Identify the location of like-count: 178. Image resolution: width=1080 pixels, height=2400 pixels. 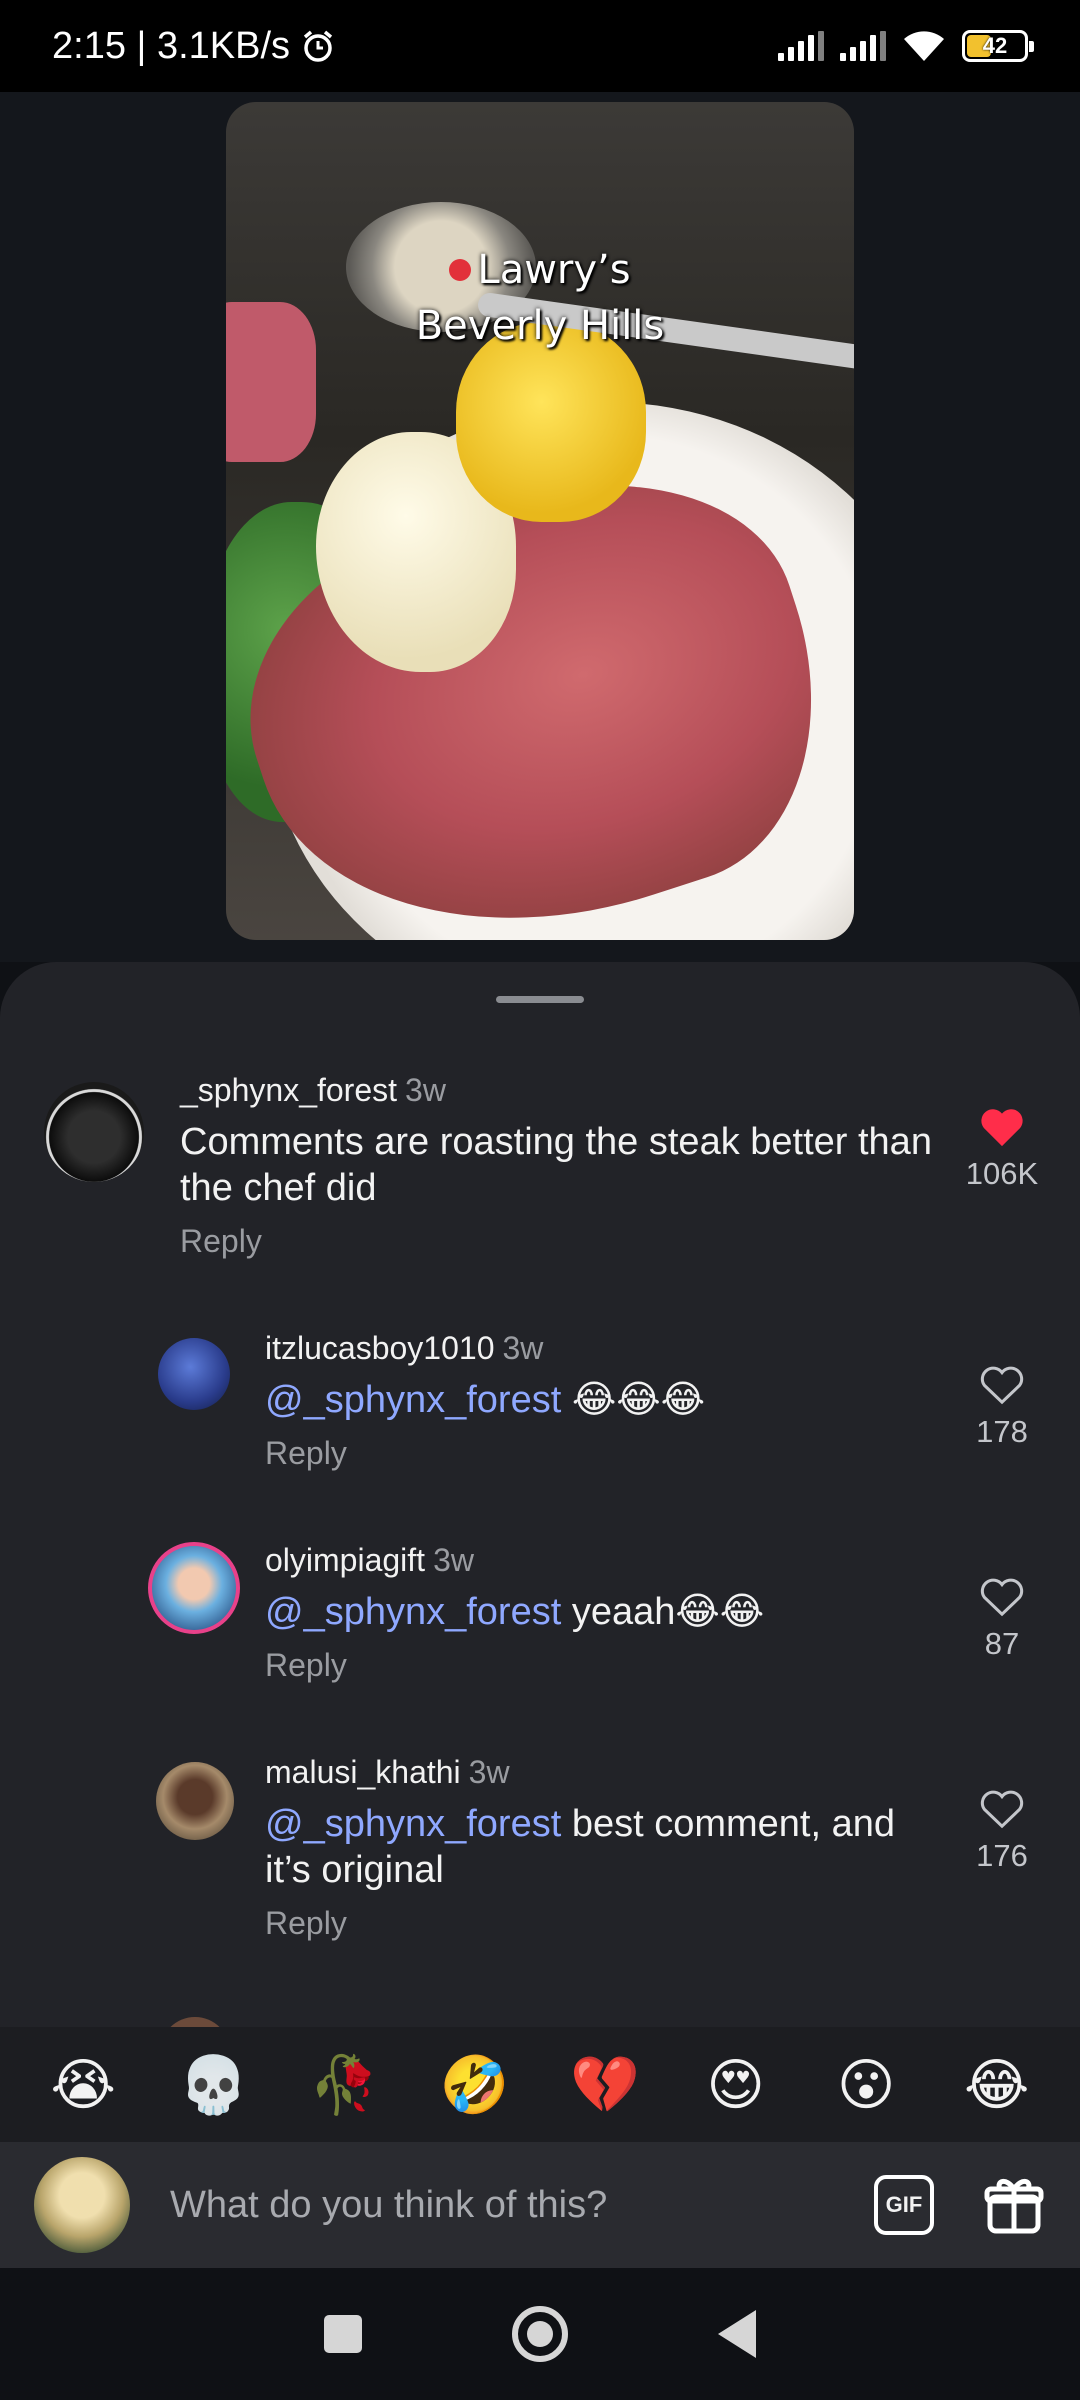
(1002, 1431).